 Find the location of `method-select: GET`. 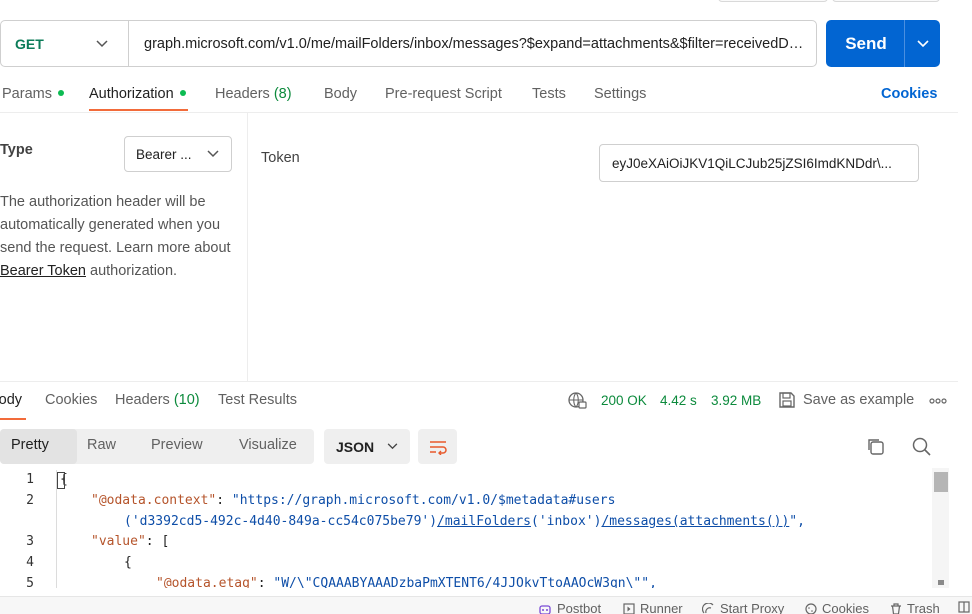

method-select: GET is located at coordinates (65, 43).